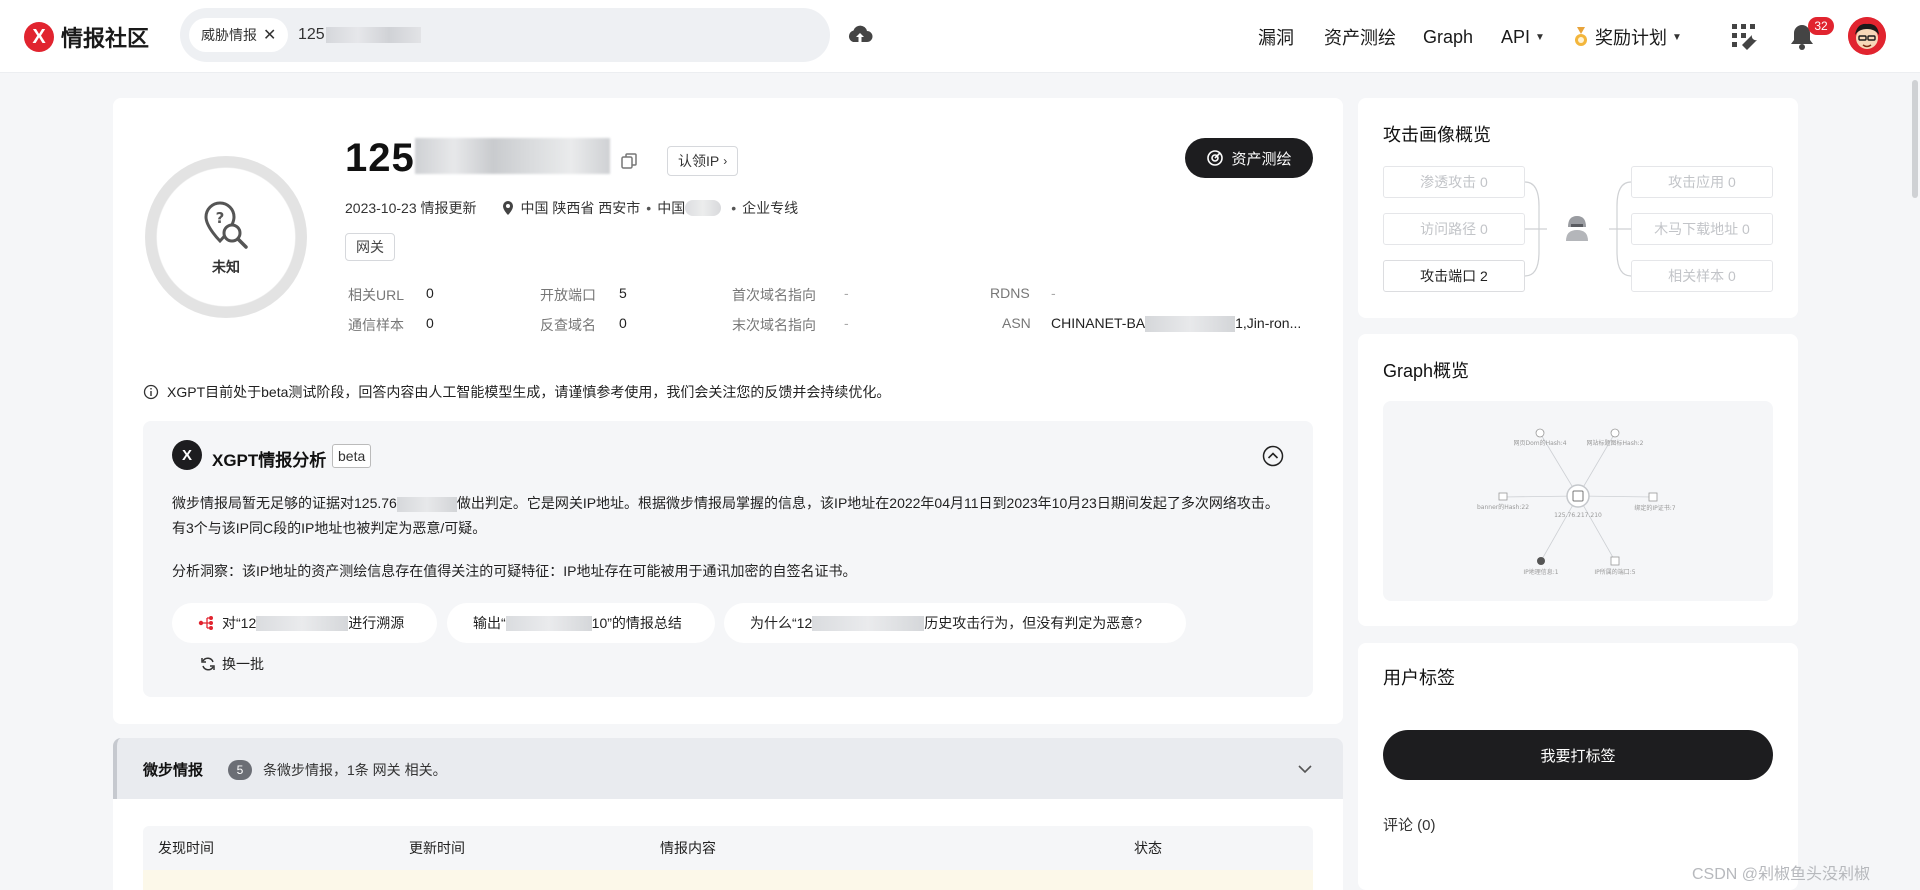 This screenshot has height=890, width=1920. I want to click on avatar-illustration-icon, so click(1867, 36).